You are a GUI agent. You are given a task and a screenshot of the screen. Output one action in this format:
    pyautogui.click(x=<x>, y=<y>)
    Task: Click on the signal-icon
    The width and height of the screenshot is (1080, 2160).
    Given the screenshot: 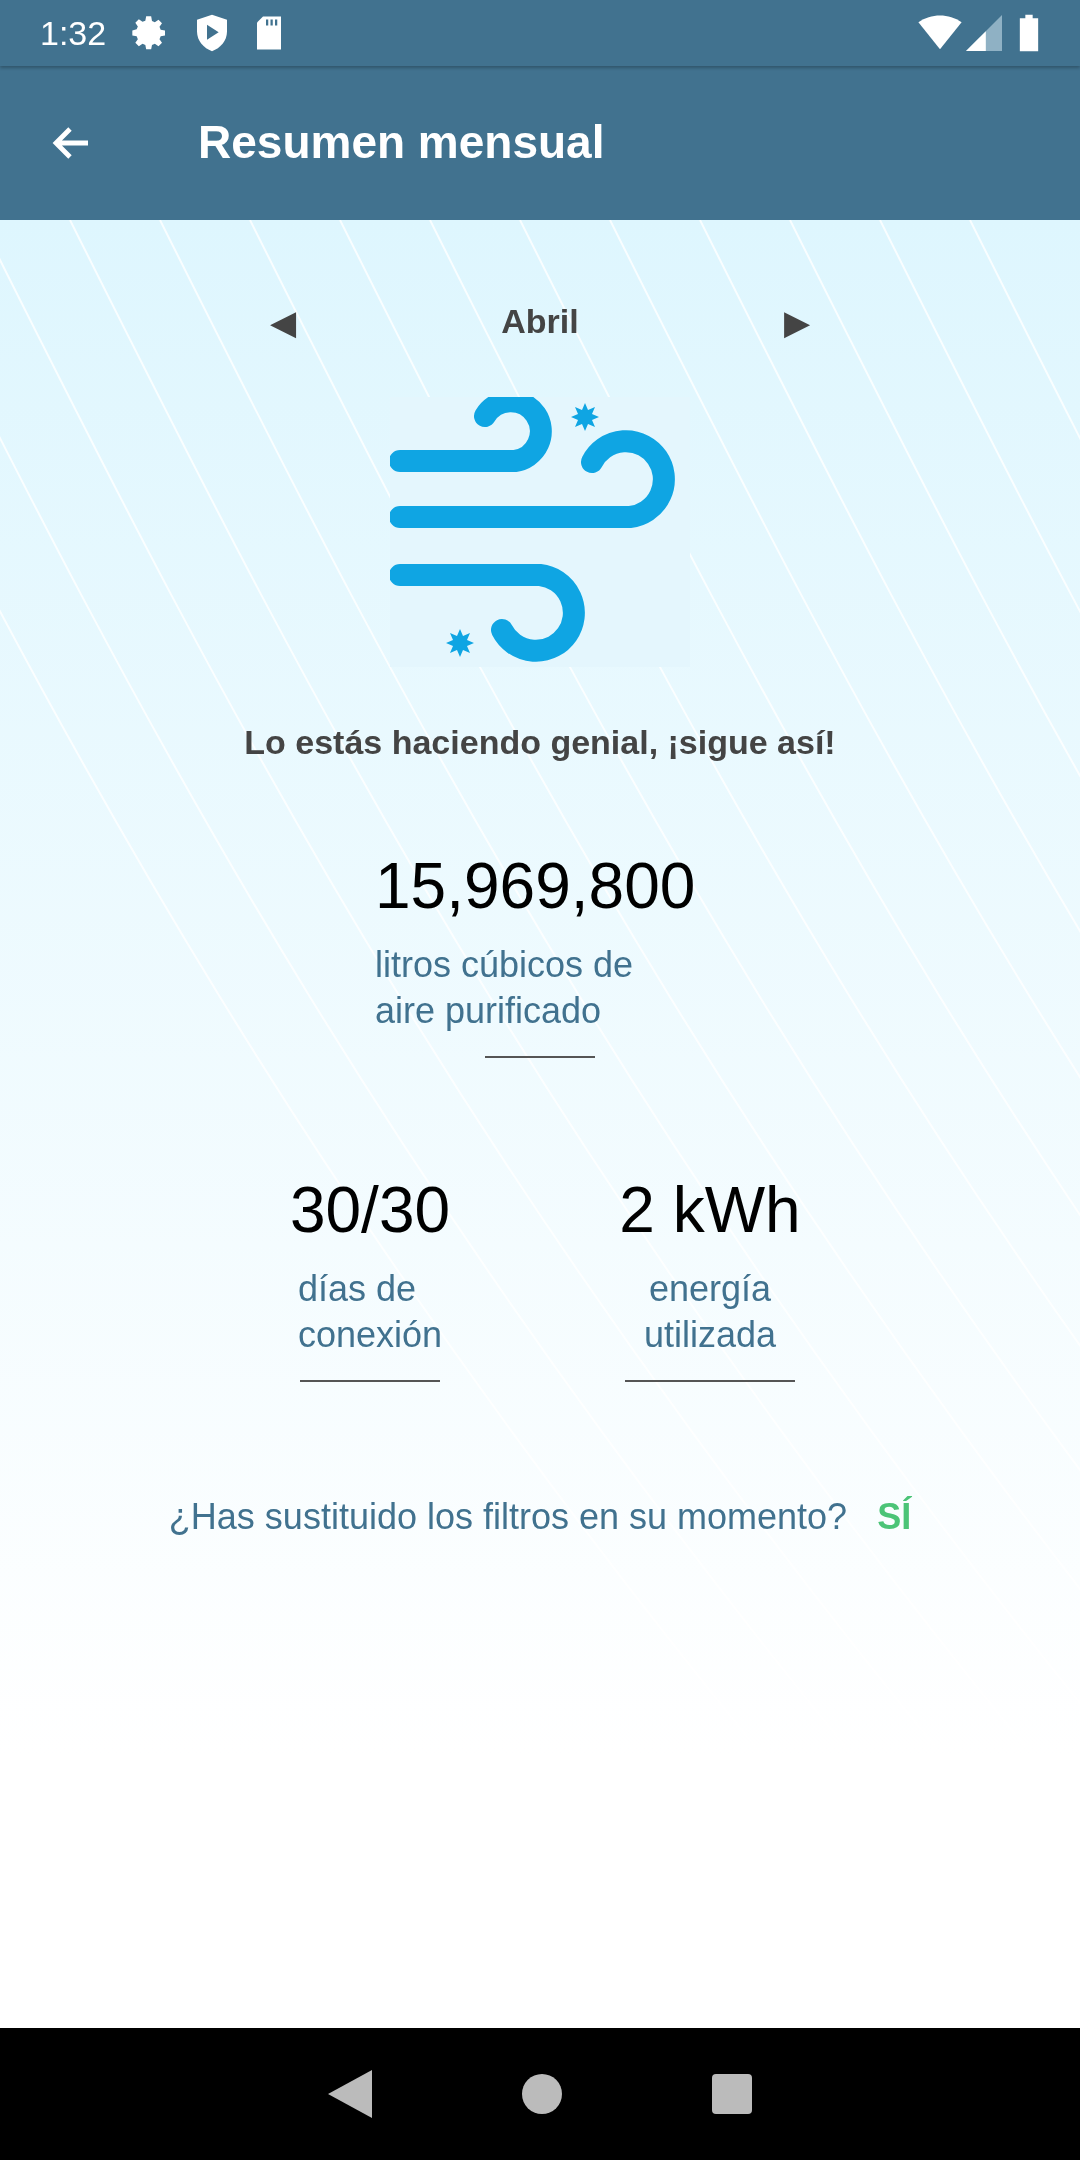 What is the action you would take?
    pyautogui.click(x=984, y=33)
    